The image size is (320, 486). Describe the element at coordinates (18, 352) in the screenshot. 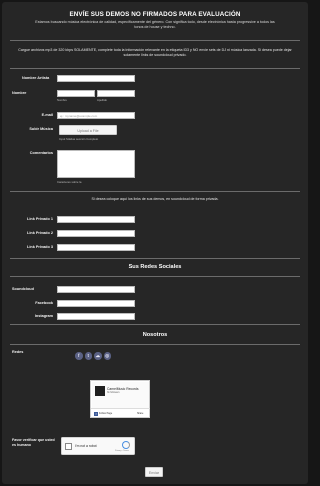

I see `networks-label: Redes` at that location.